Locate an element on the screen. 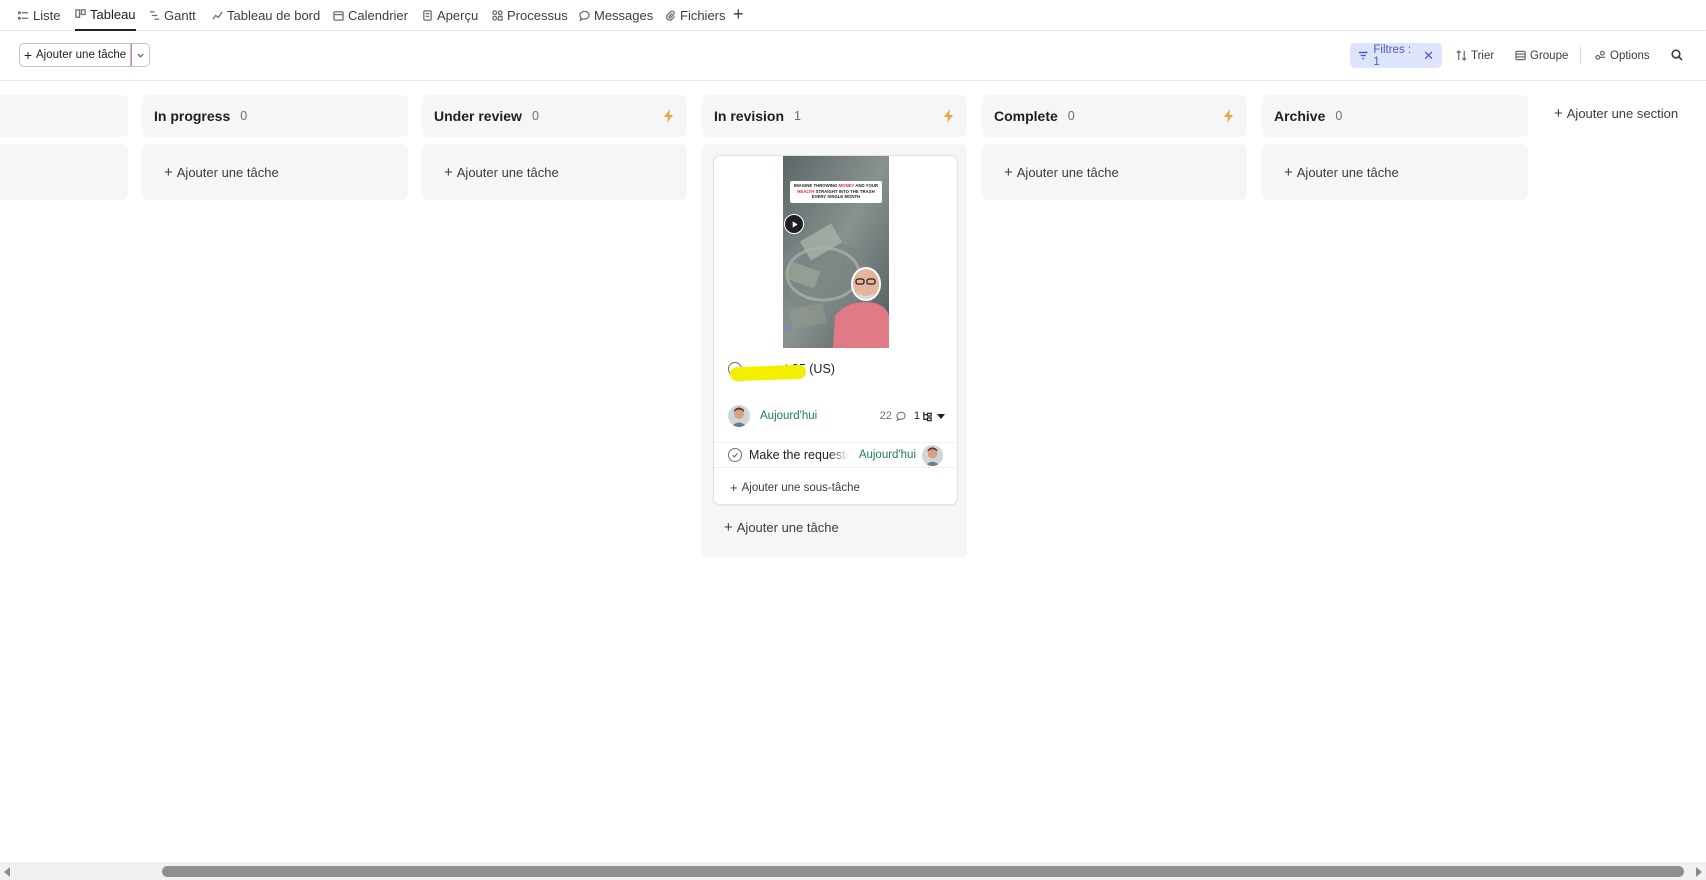 Image resolution: width=1706 pixels, height=880 pixels. sort-label: Trier is located at coordinates (1483, 55).